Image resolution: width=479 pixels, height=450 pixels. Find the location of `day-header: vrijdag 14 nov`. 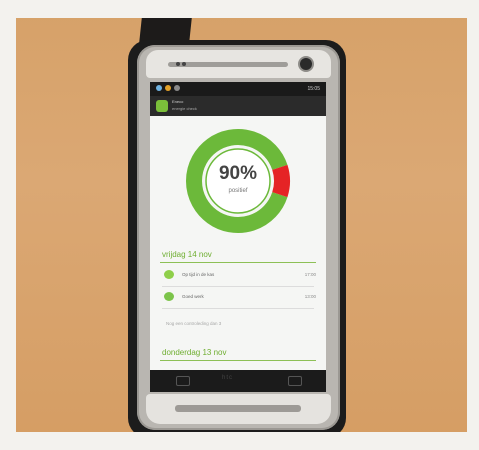

day-header: vrijdag 14 nov is located at coordinates (187, 254).